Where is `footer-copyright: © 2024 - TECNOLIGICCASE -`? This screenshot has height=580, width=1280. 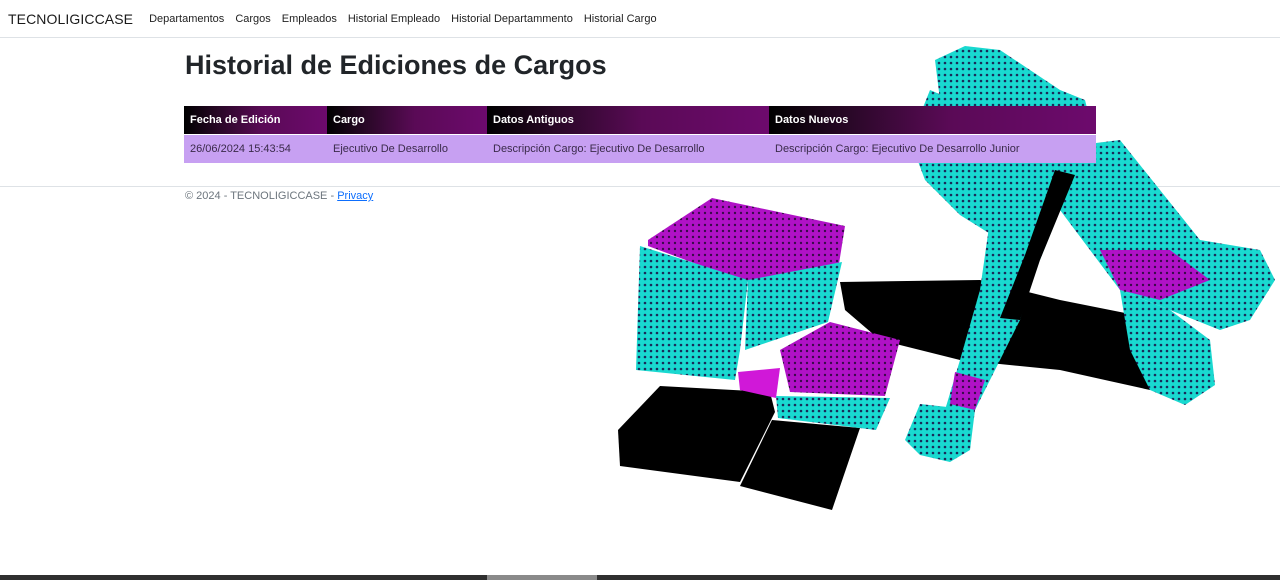 footer-copyright: © 2024 - TECNOLIGICCASE - is located at coordinates (260, 196).